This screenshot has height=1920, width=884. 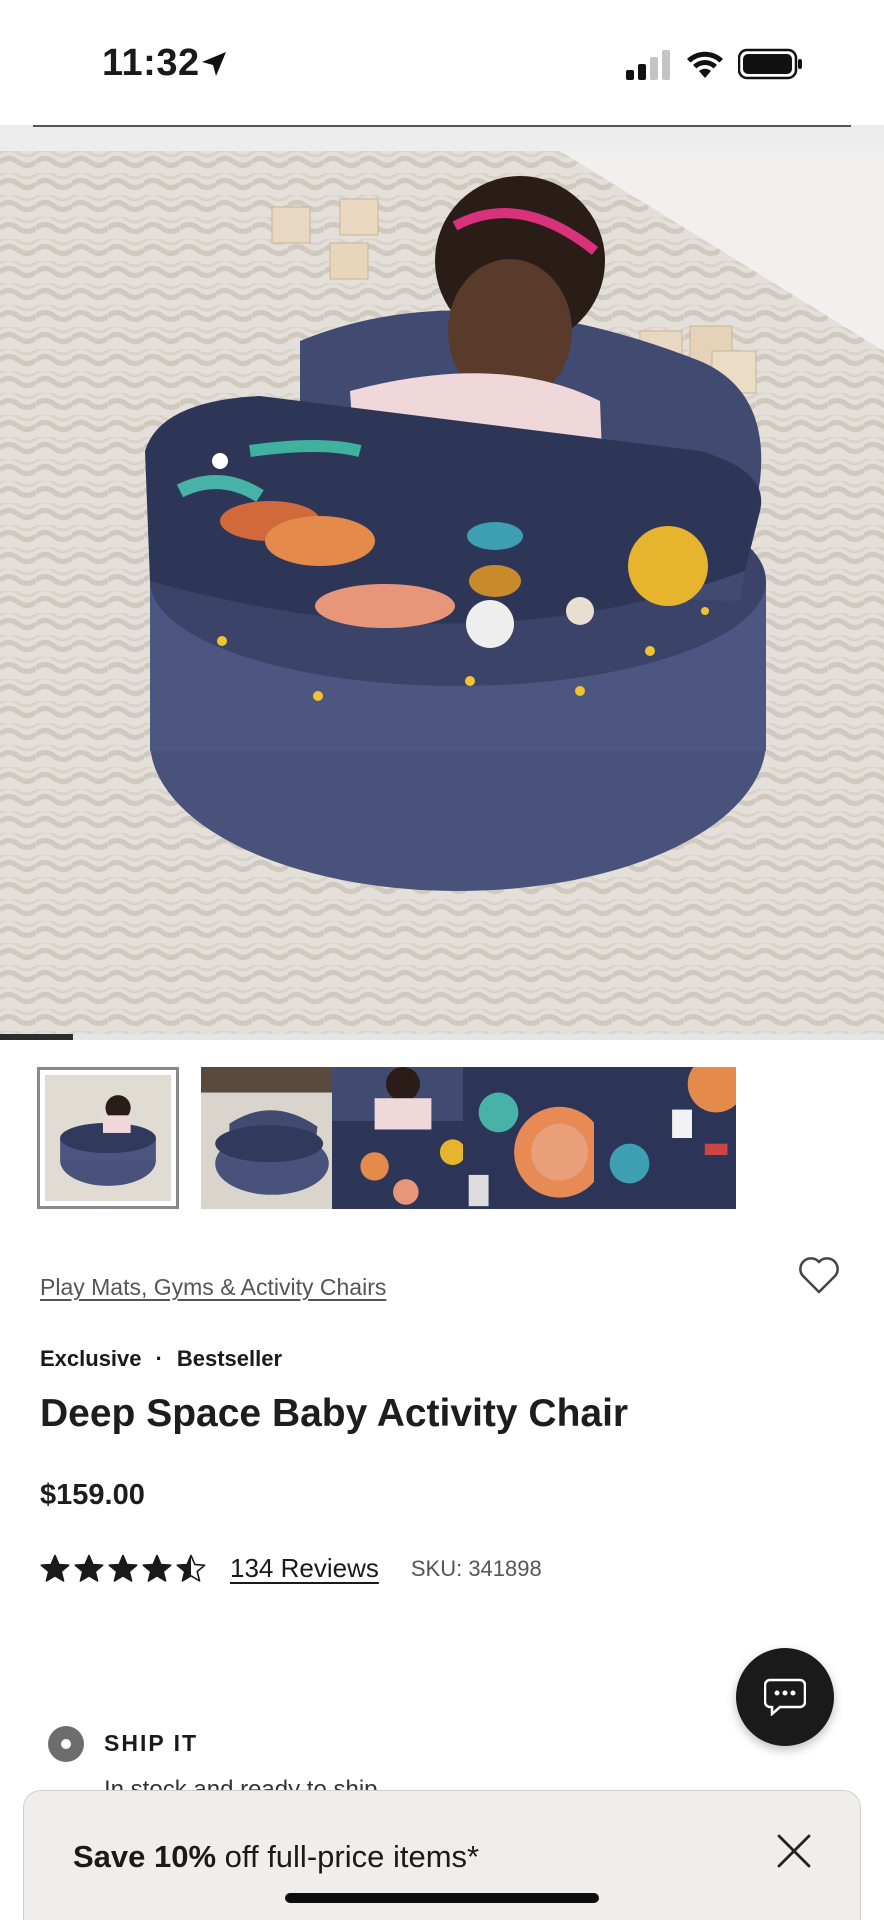 I want to click on gallery-progress-fill, so click(x=37, y=1037).